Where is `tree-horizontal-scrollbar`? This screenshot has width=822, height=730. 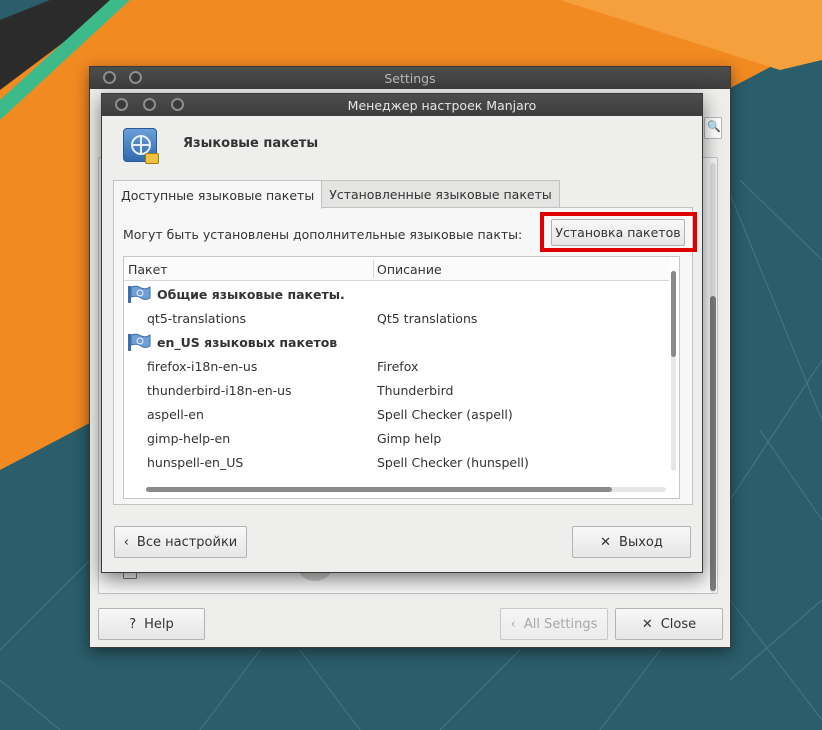 tree-horizontal-scrollbar is located at coordinates (406, 489).